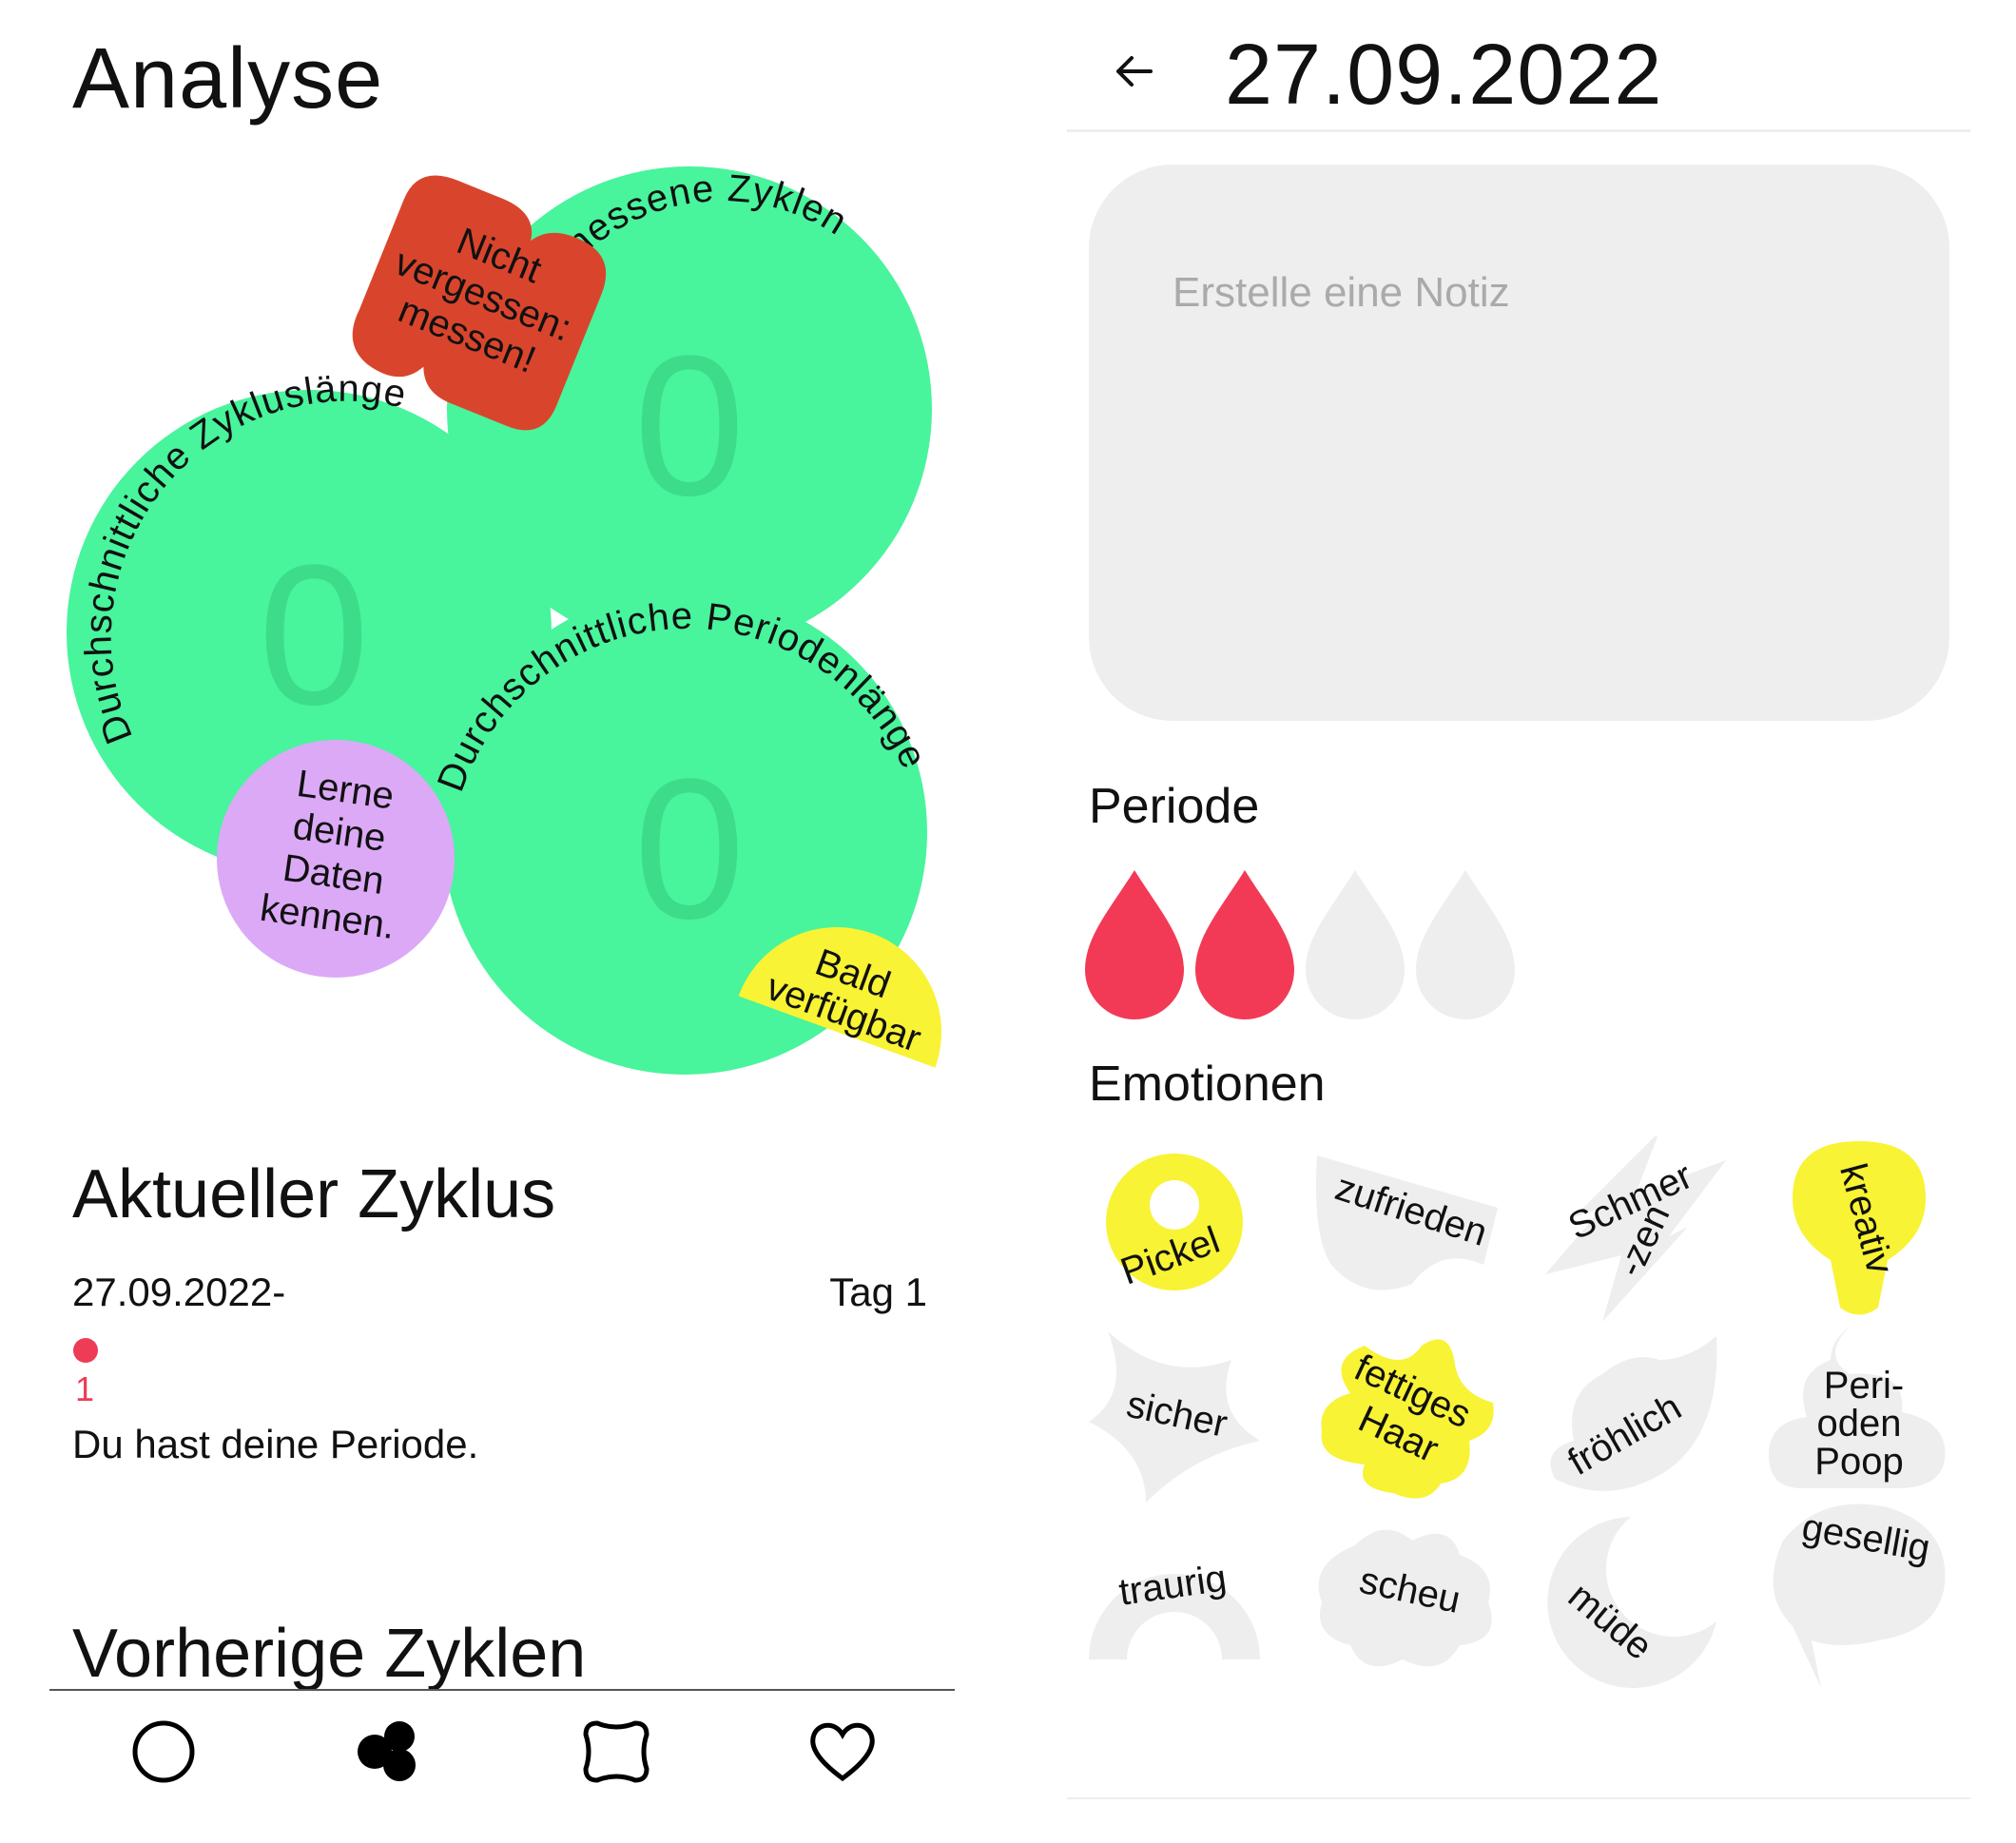 Image resolution: width=2016 pixels, height=1843 pixels. I want to click on detail-date-title: 27.09.2022, so click(1444, 75).